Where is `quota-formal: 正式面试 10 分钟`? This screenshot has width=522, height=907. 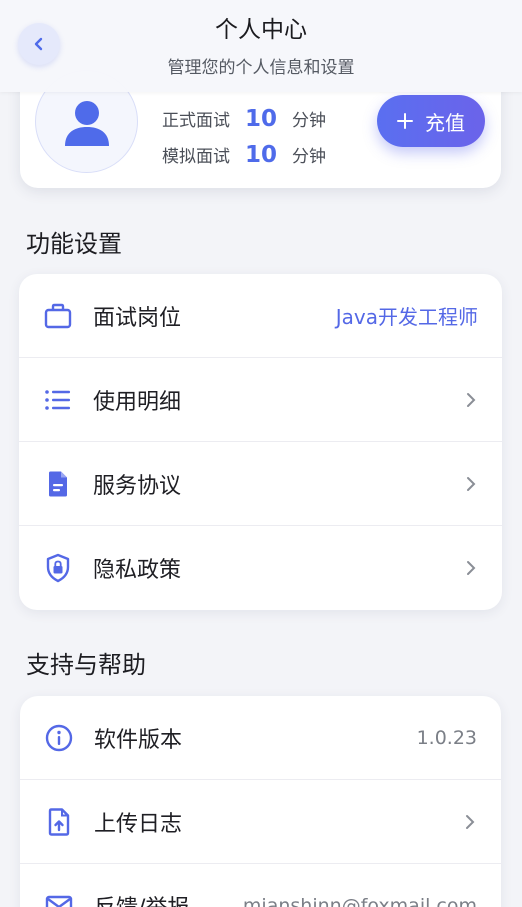
quota-formal: 正式面试 10 分钟 is located at coordinates (244, 119).